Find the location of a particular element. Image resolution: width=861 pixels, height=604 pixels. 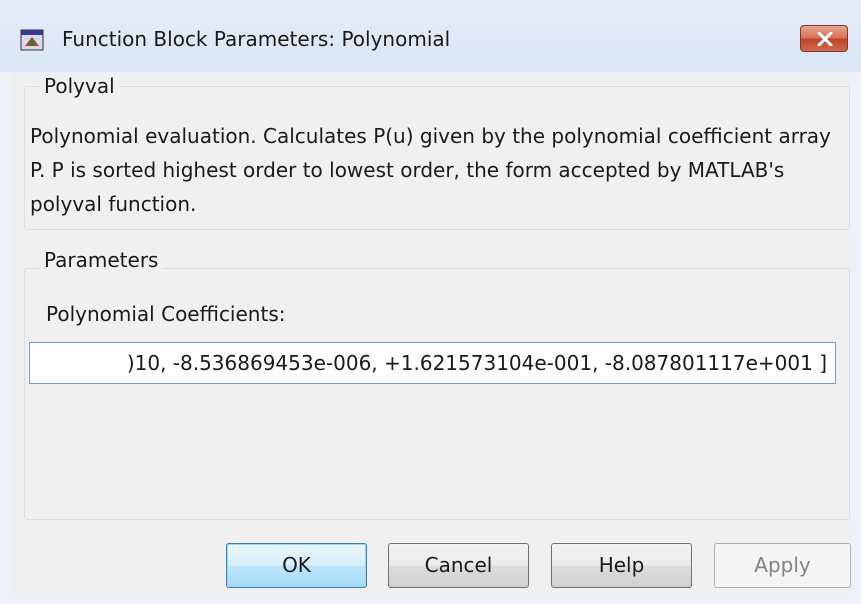

coefficients-label: Polynomial Coefficients: is located at coordinates (166, 314).